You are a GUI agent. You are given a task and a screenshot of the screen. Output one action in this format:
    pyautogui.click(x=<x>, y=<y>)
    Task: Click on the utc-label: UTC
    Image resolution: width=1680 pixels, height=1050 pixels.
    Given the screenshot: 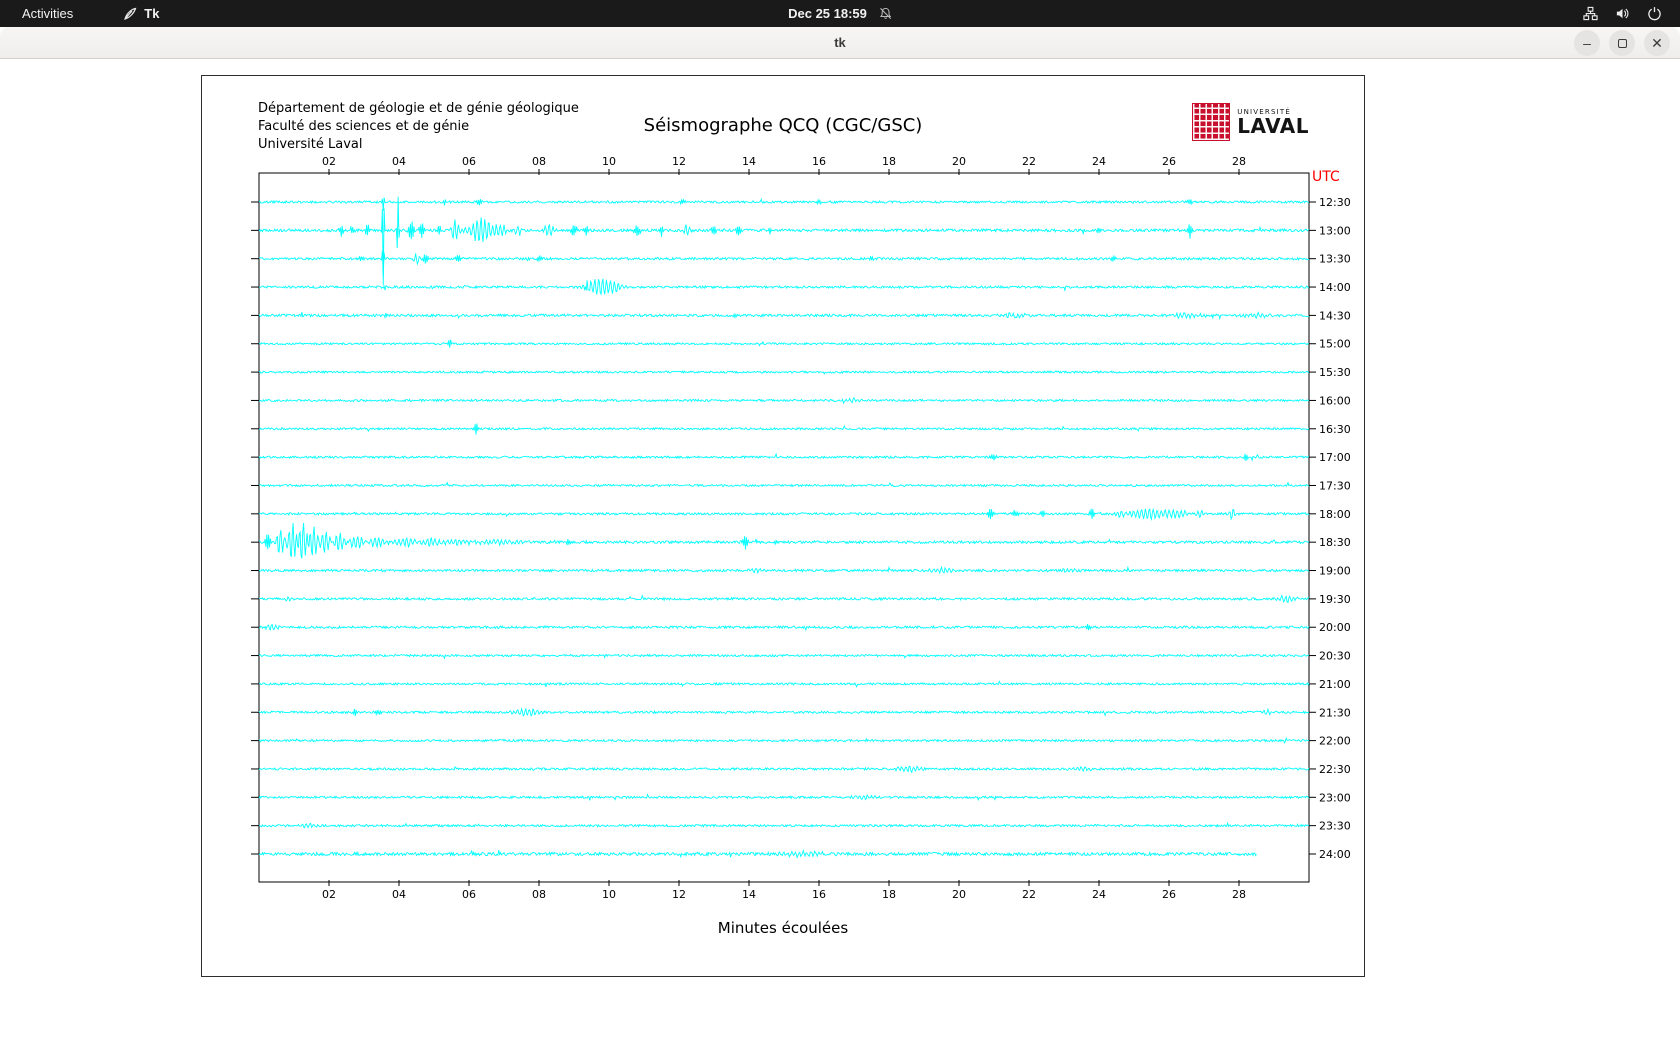 What is the action you would take?
    pyautogui.click(x=1326, y=177)
    